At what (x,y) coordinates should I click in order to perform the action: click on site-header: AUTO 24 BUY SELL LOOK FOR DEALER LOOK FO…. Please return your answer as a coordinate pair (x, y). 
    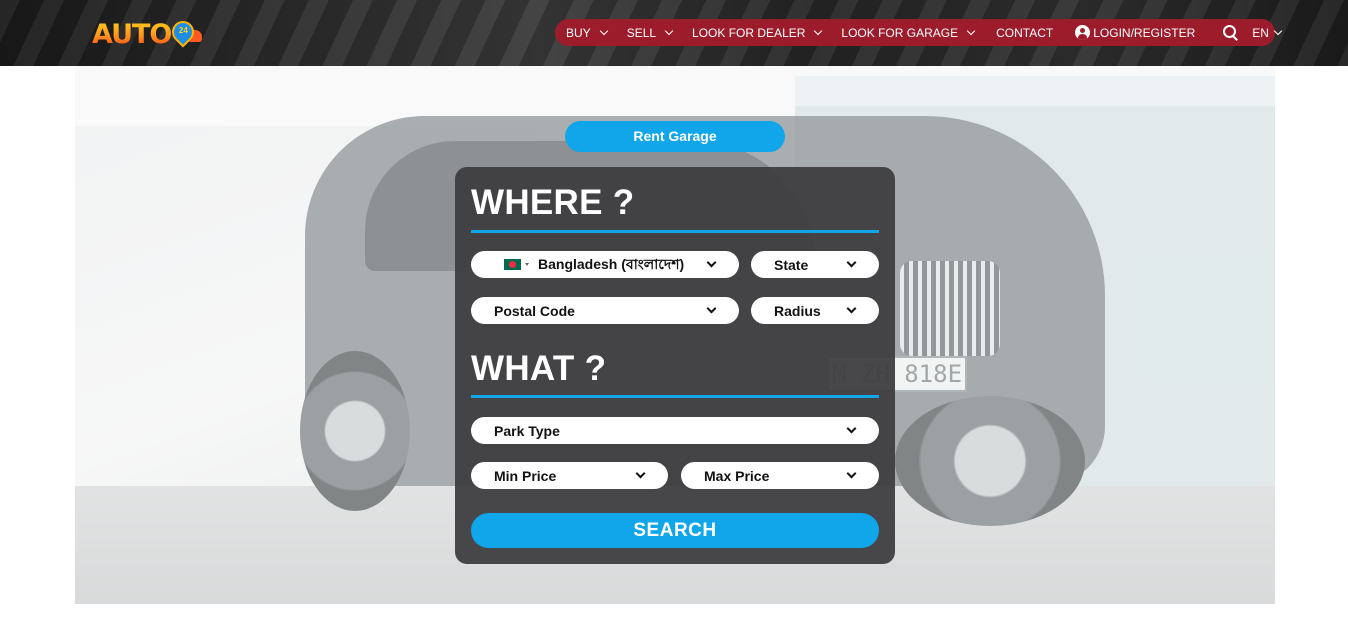
    Looking at the image, I should click on (674, 33).